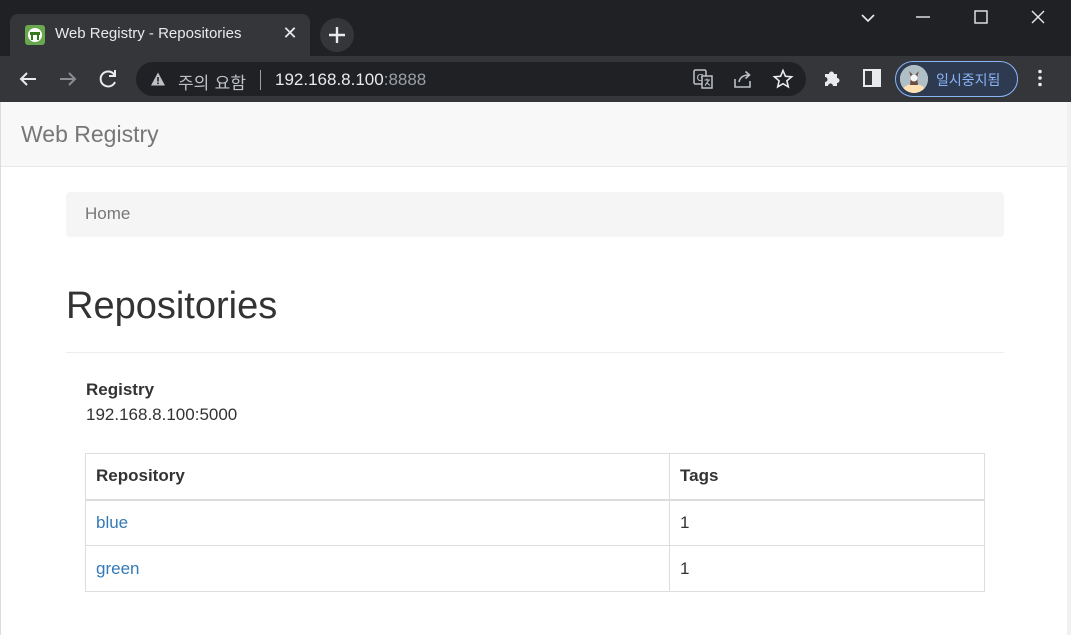 Image resolution: width=1071 pixels, height=635 pixels. I want to click on kebab-menu-icon, so click(1040, 78).